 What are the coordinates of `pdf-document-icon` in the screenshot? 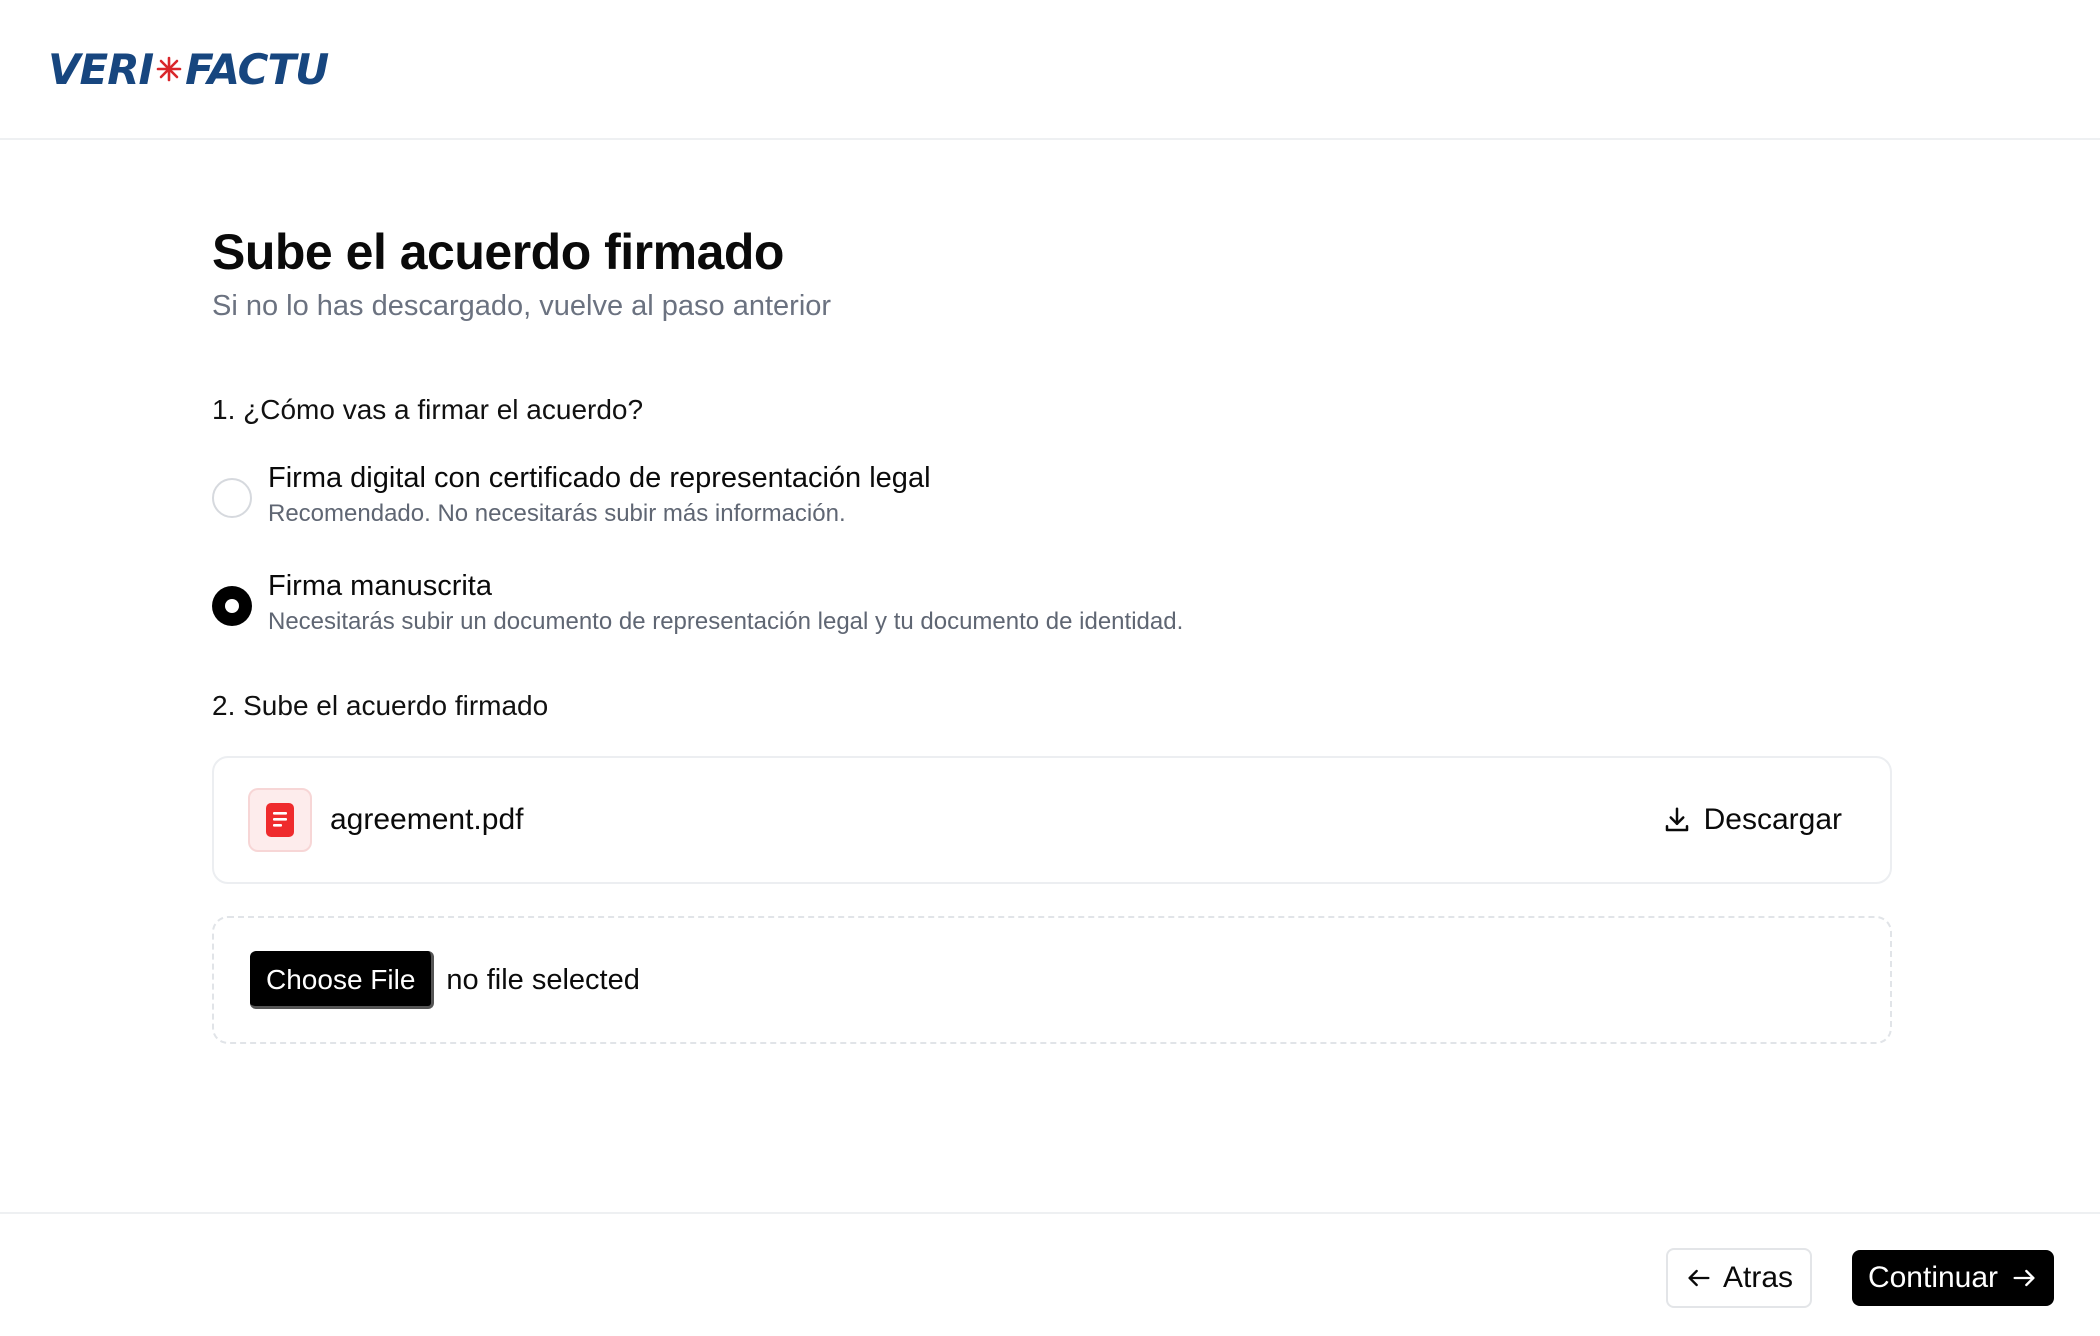 It's located at (280, 820).